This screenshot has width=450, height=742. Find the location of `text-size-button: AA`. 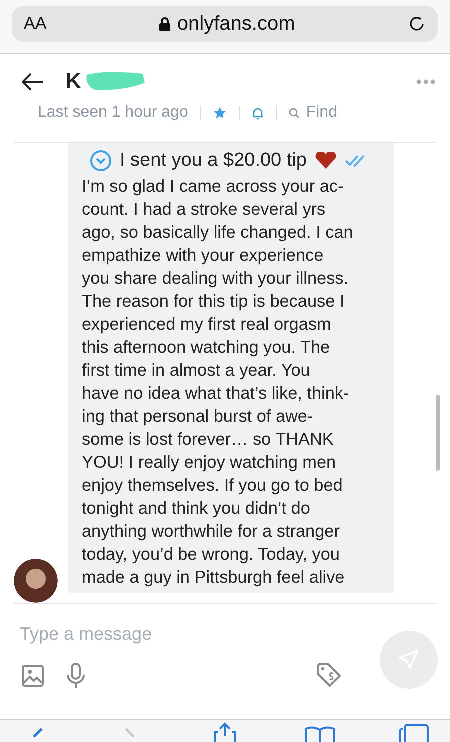

text-size-button: AA is located at coordinates (35, 24).